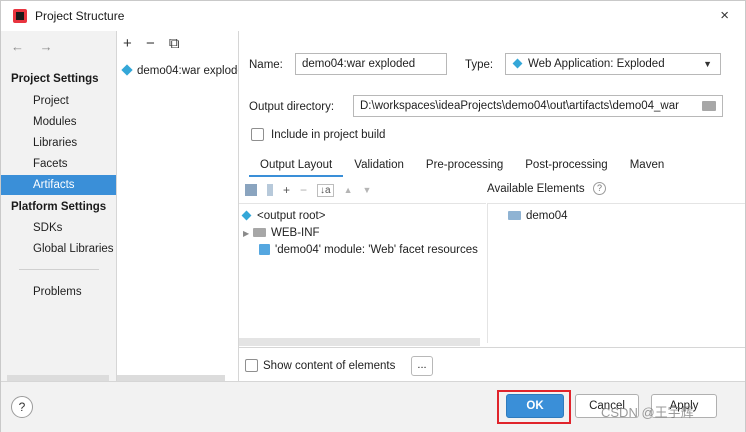  I want to click on intellij-app-icon, so click(20, 16).